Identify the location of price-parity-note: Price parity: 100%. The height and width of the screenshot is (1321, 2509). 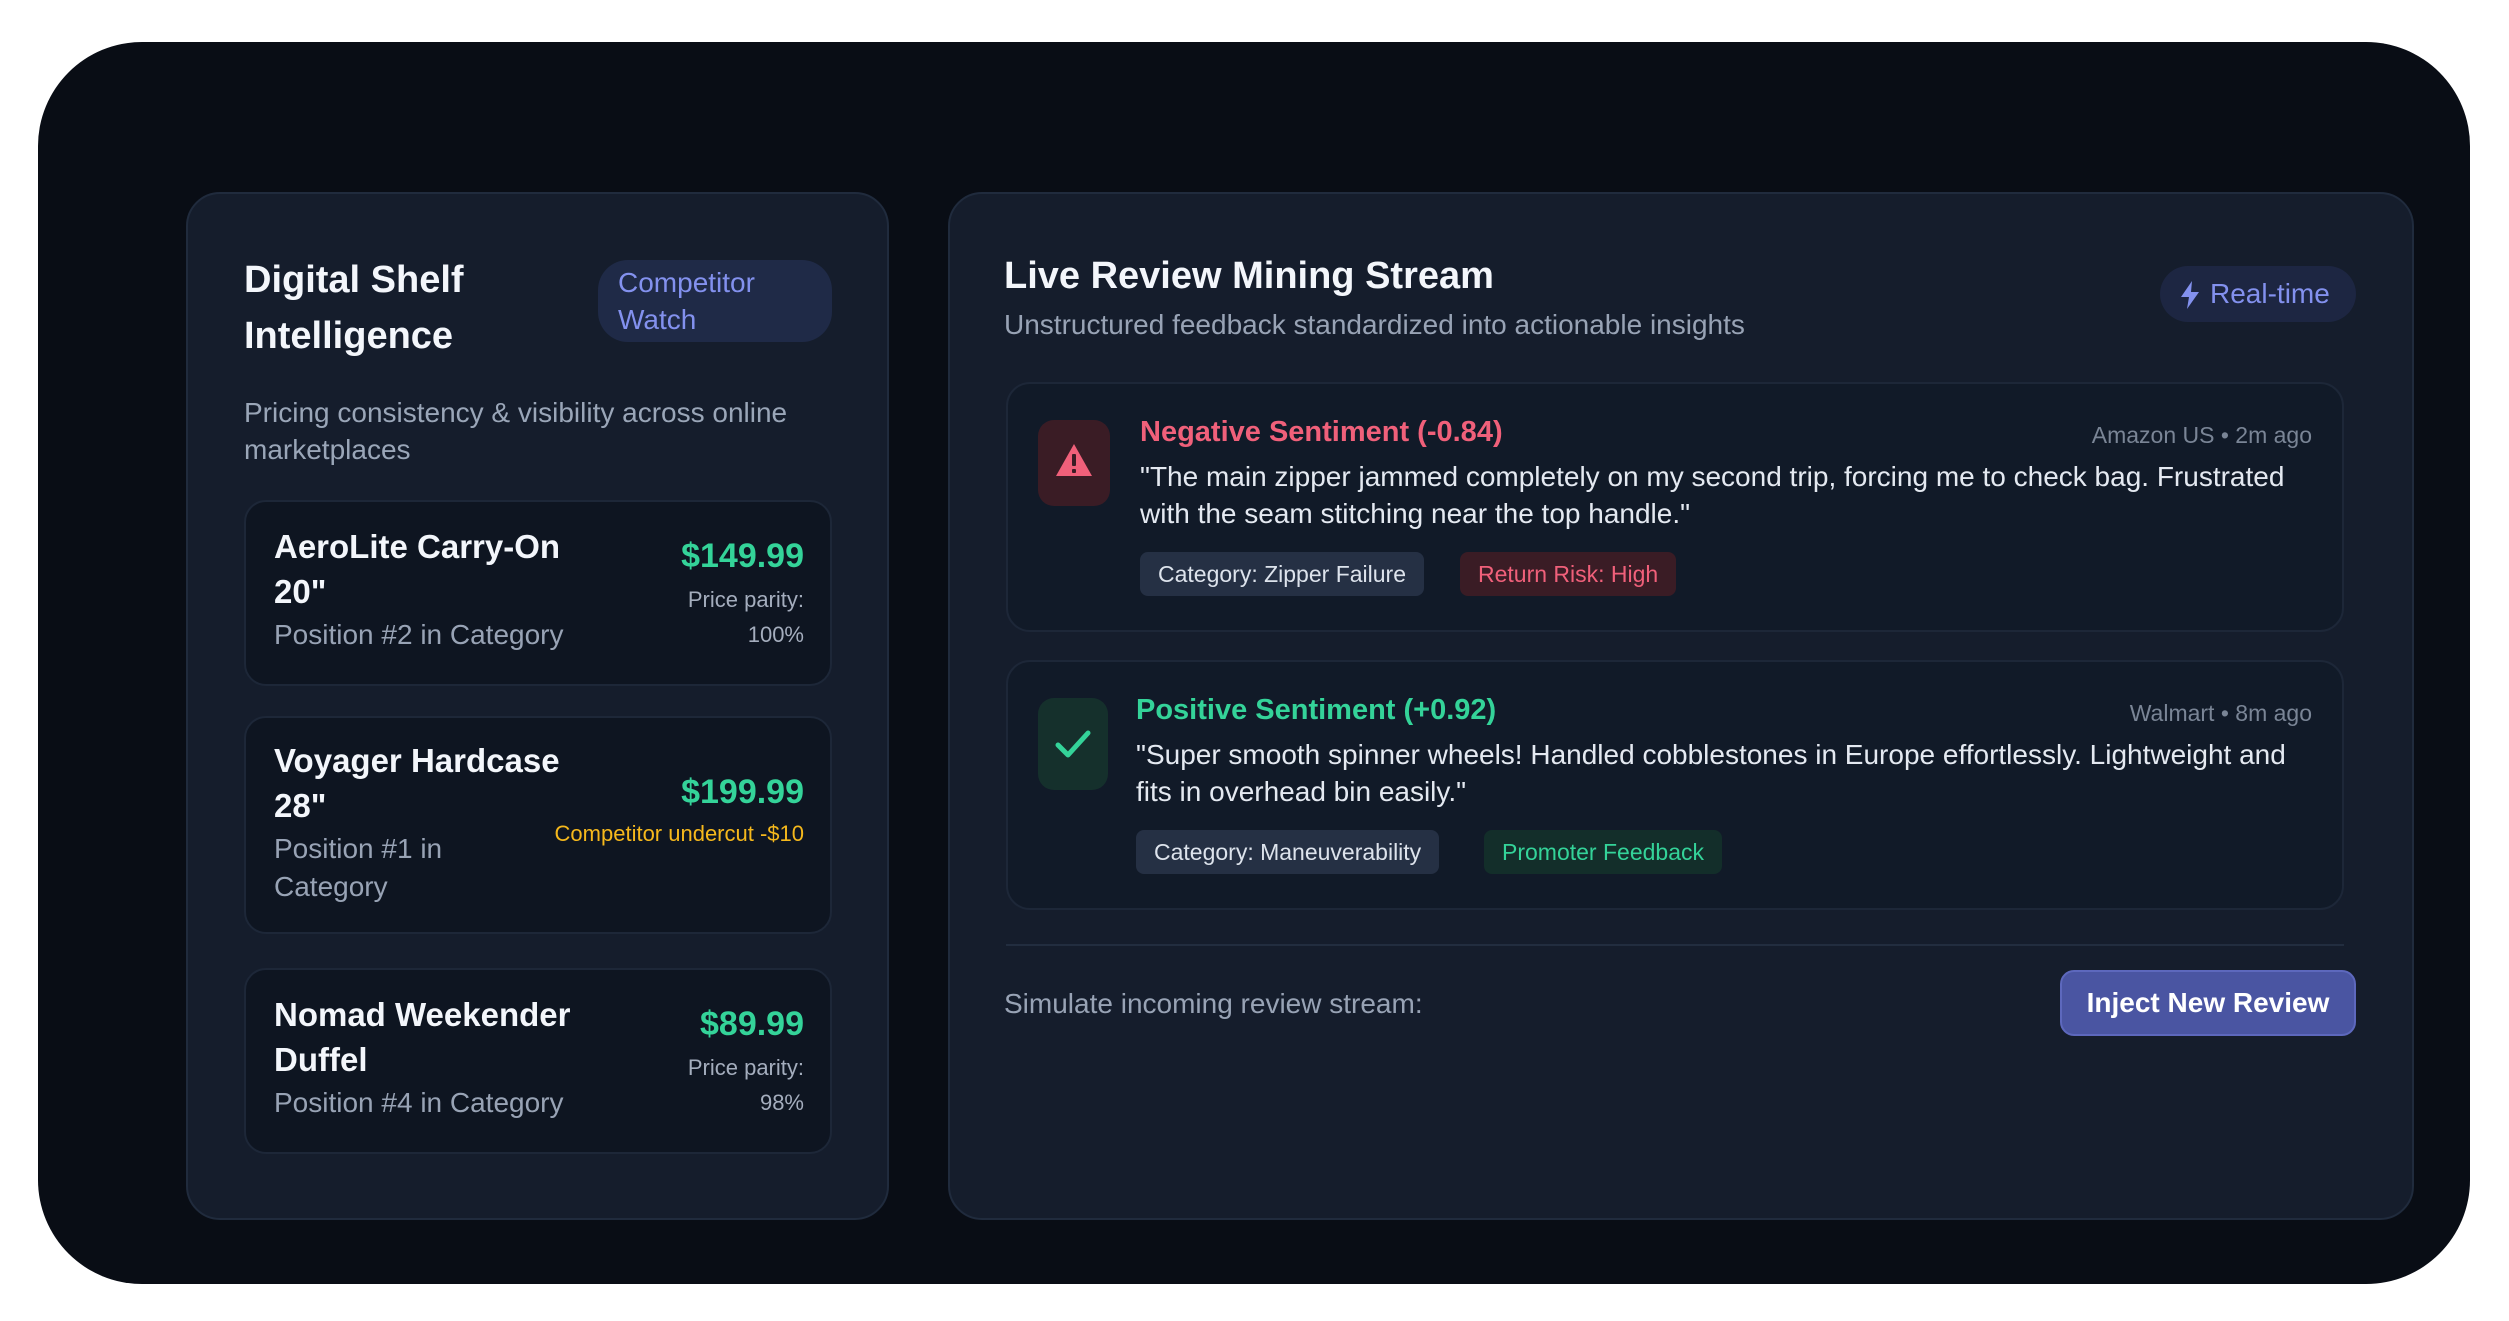
(745, 617).